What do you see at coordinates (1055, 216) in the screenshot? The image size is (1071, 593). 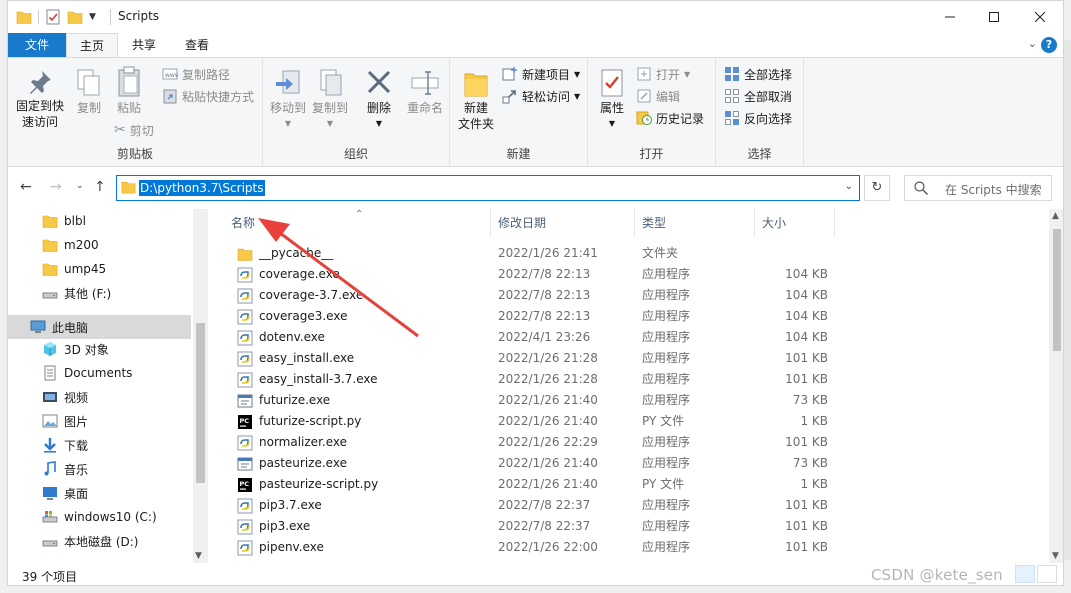 I see `scroll-up-arrow-icon: ▲` at bounding box center [1055, 216].